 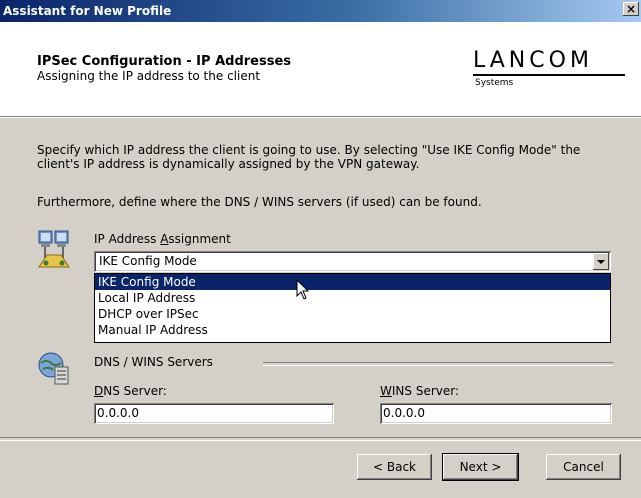 What do you see at coordinates (583, 467) in the screenshot?
I see `cancel-button: Cancel` at bounding box center [583, 467].